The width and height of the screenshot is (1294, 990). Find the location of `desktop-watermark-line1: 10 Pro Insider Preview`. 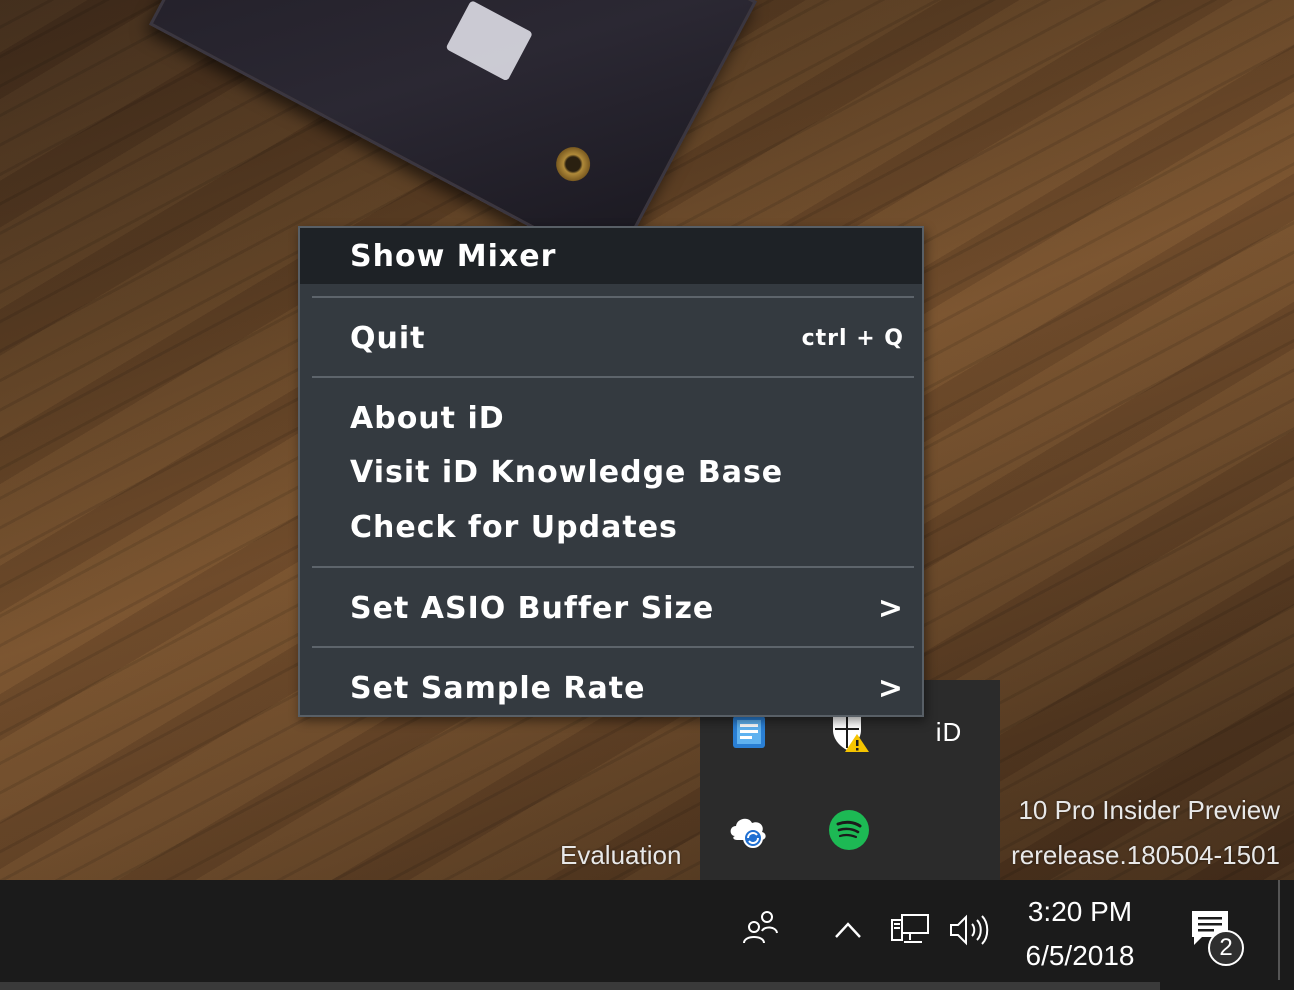

desktop-watermark-line1: 10 Pro Insider Preview is located at coordinates (1149, 810).